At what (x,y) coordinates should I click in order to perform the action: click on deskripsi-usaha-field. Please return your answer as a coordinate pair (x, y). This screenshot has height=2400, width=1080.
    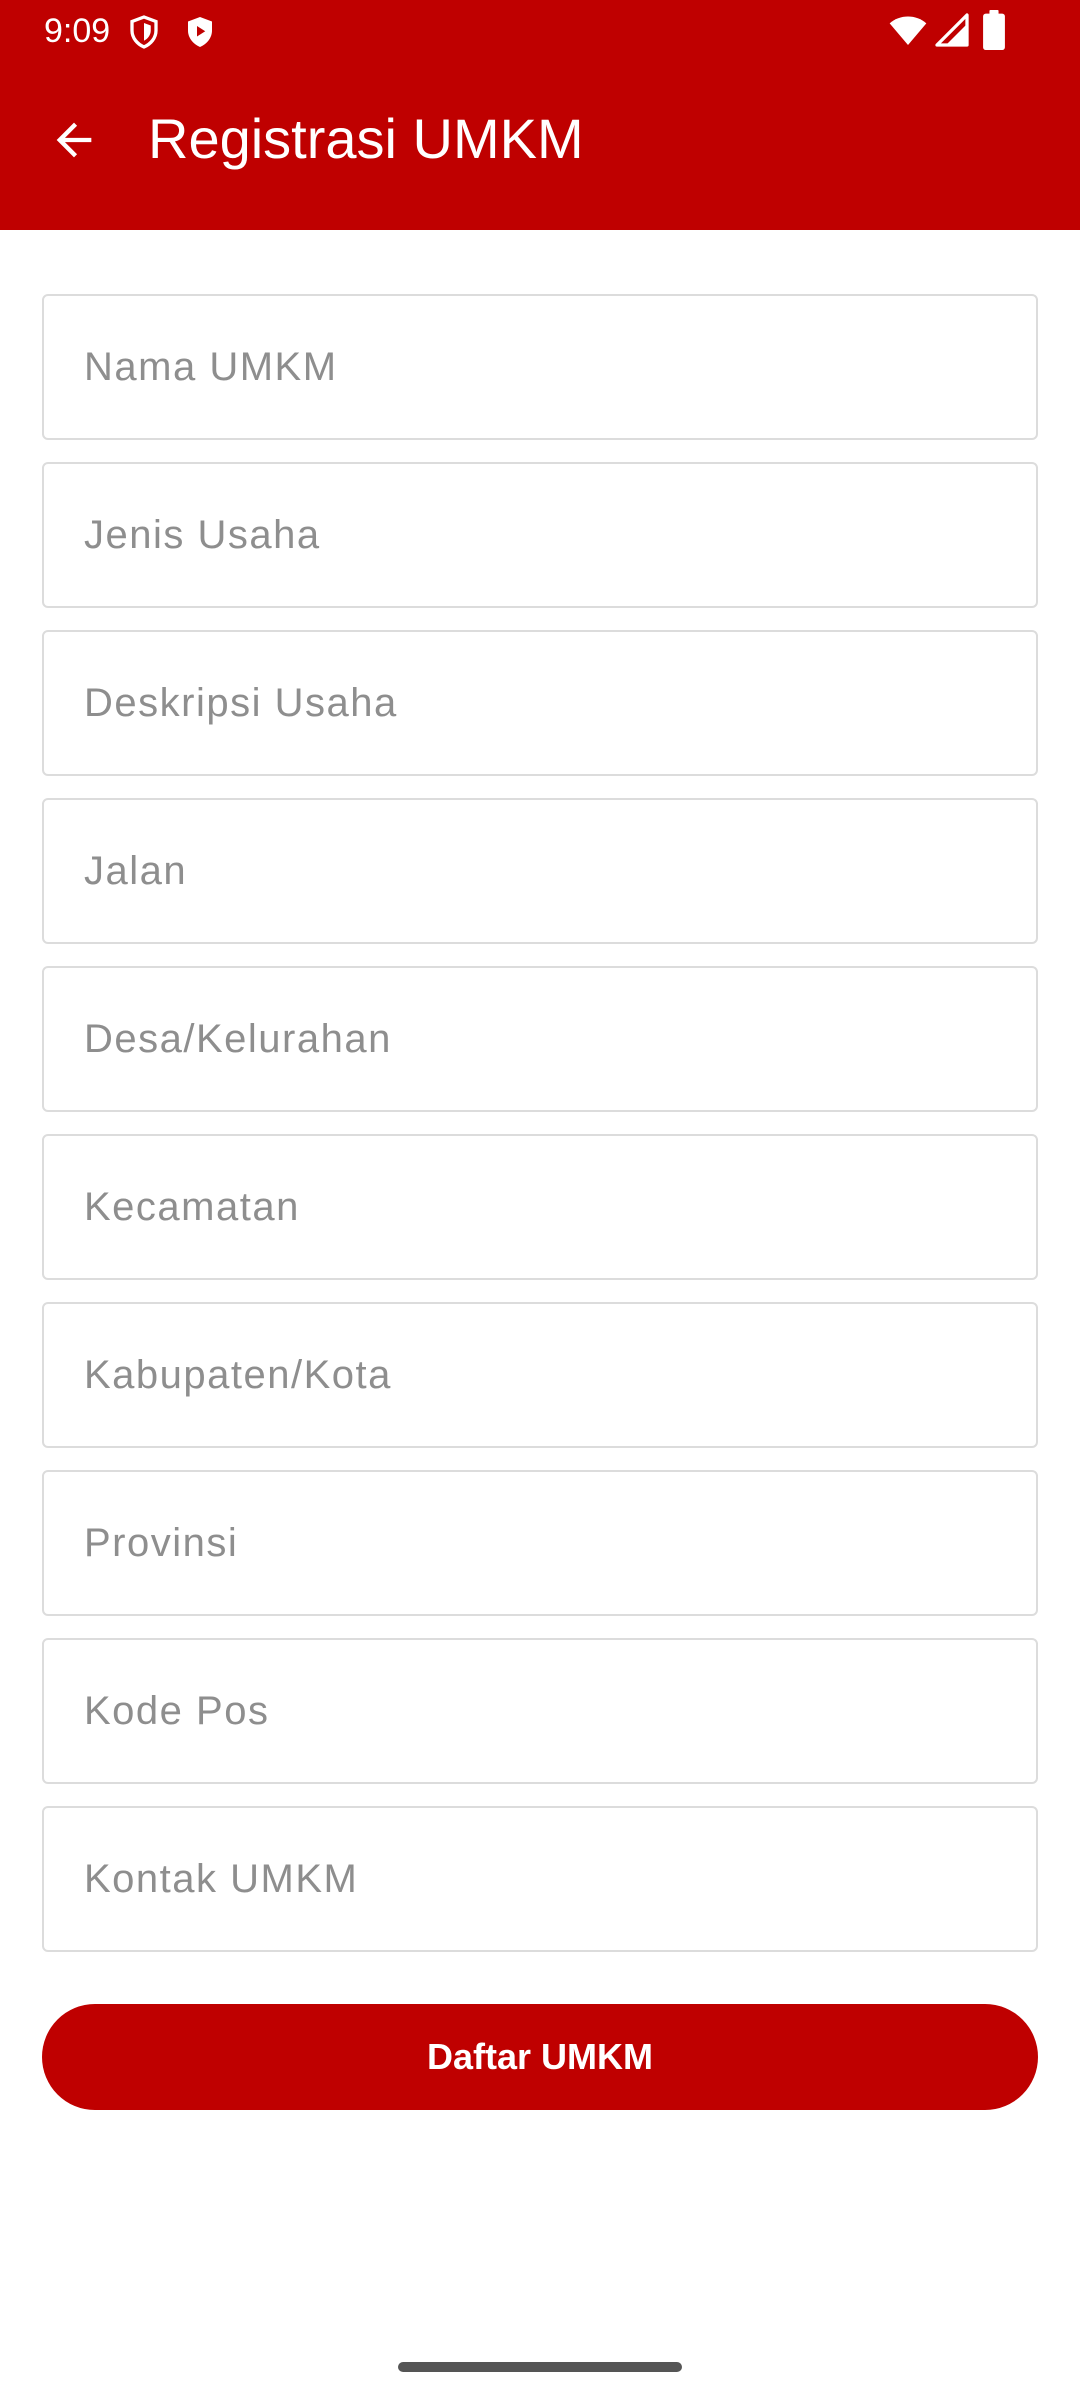
    Looking at the image, I should click on (540, 703).